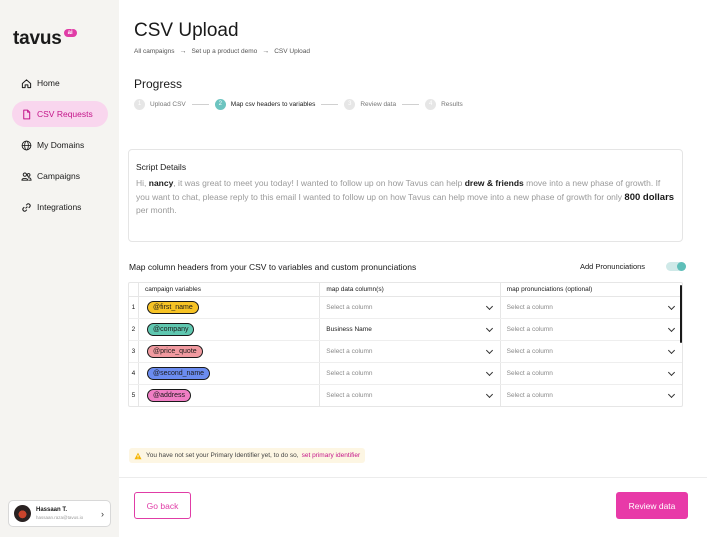  What do you see at coordinates (27, 114) in the screenshot?
I see `document-icon` at bounding box center [27, 114].